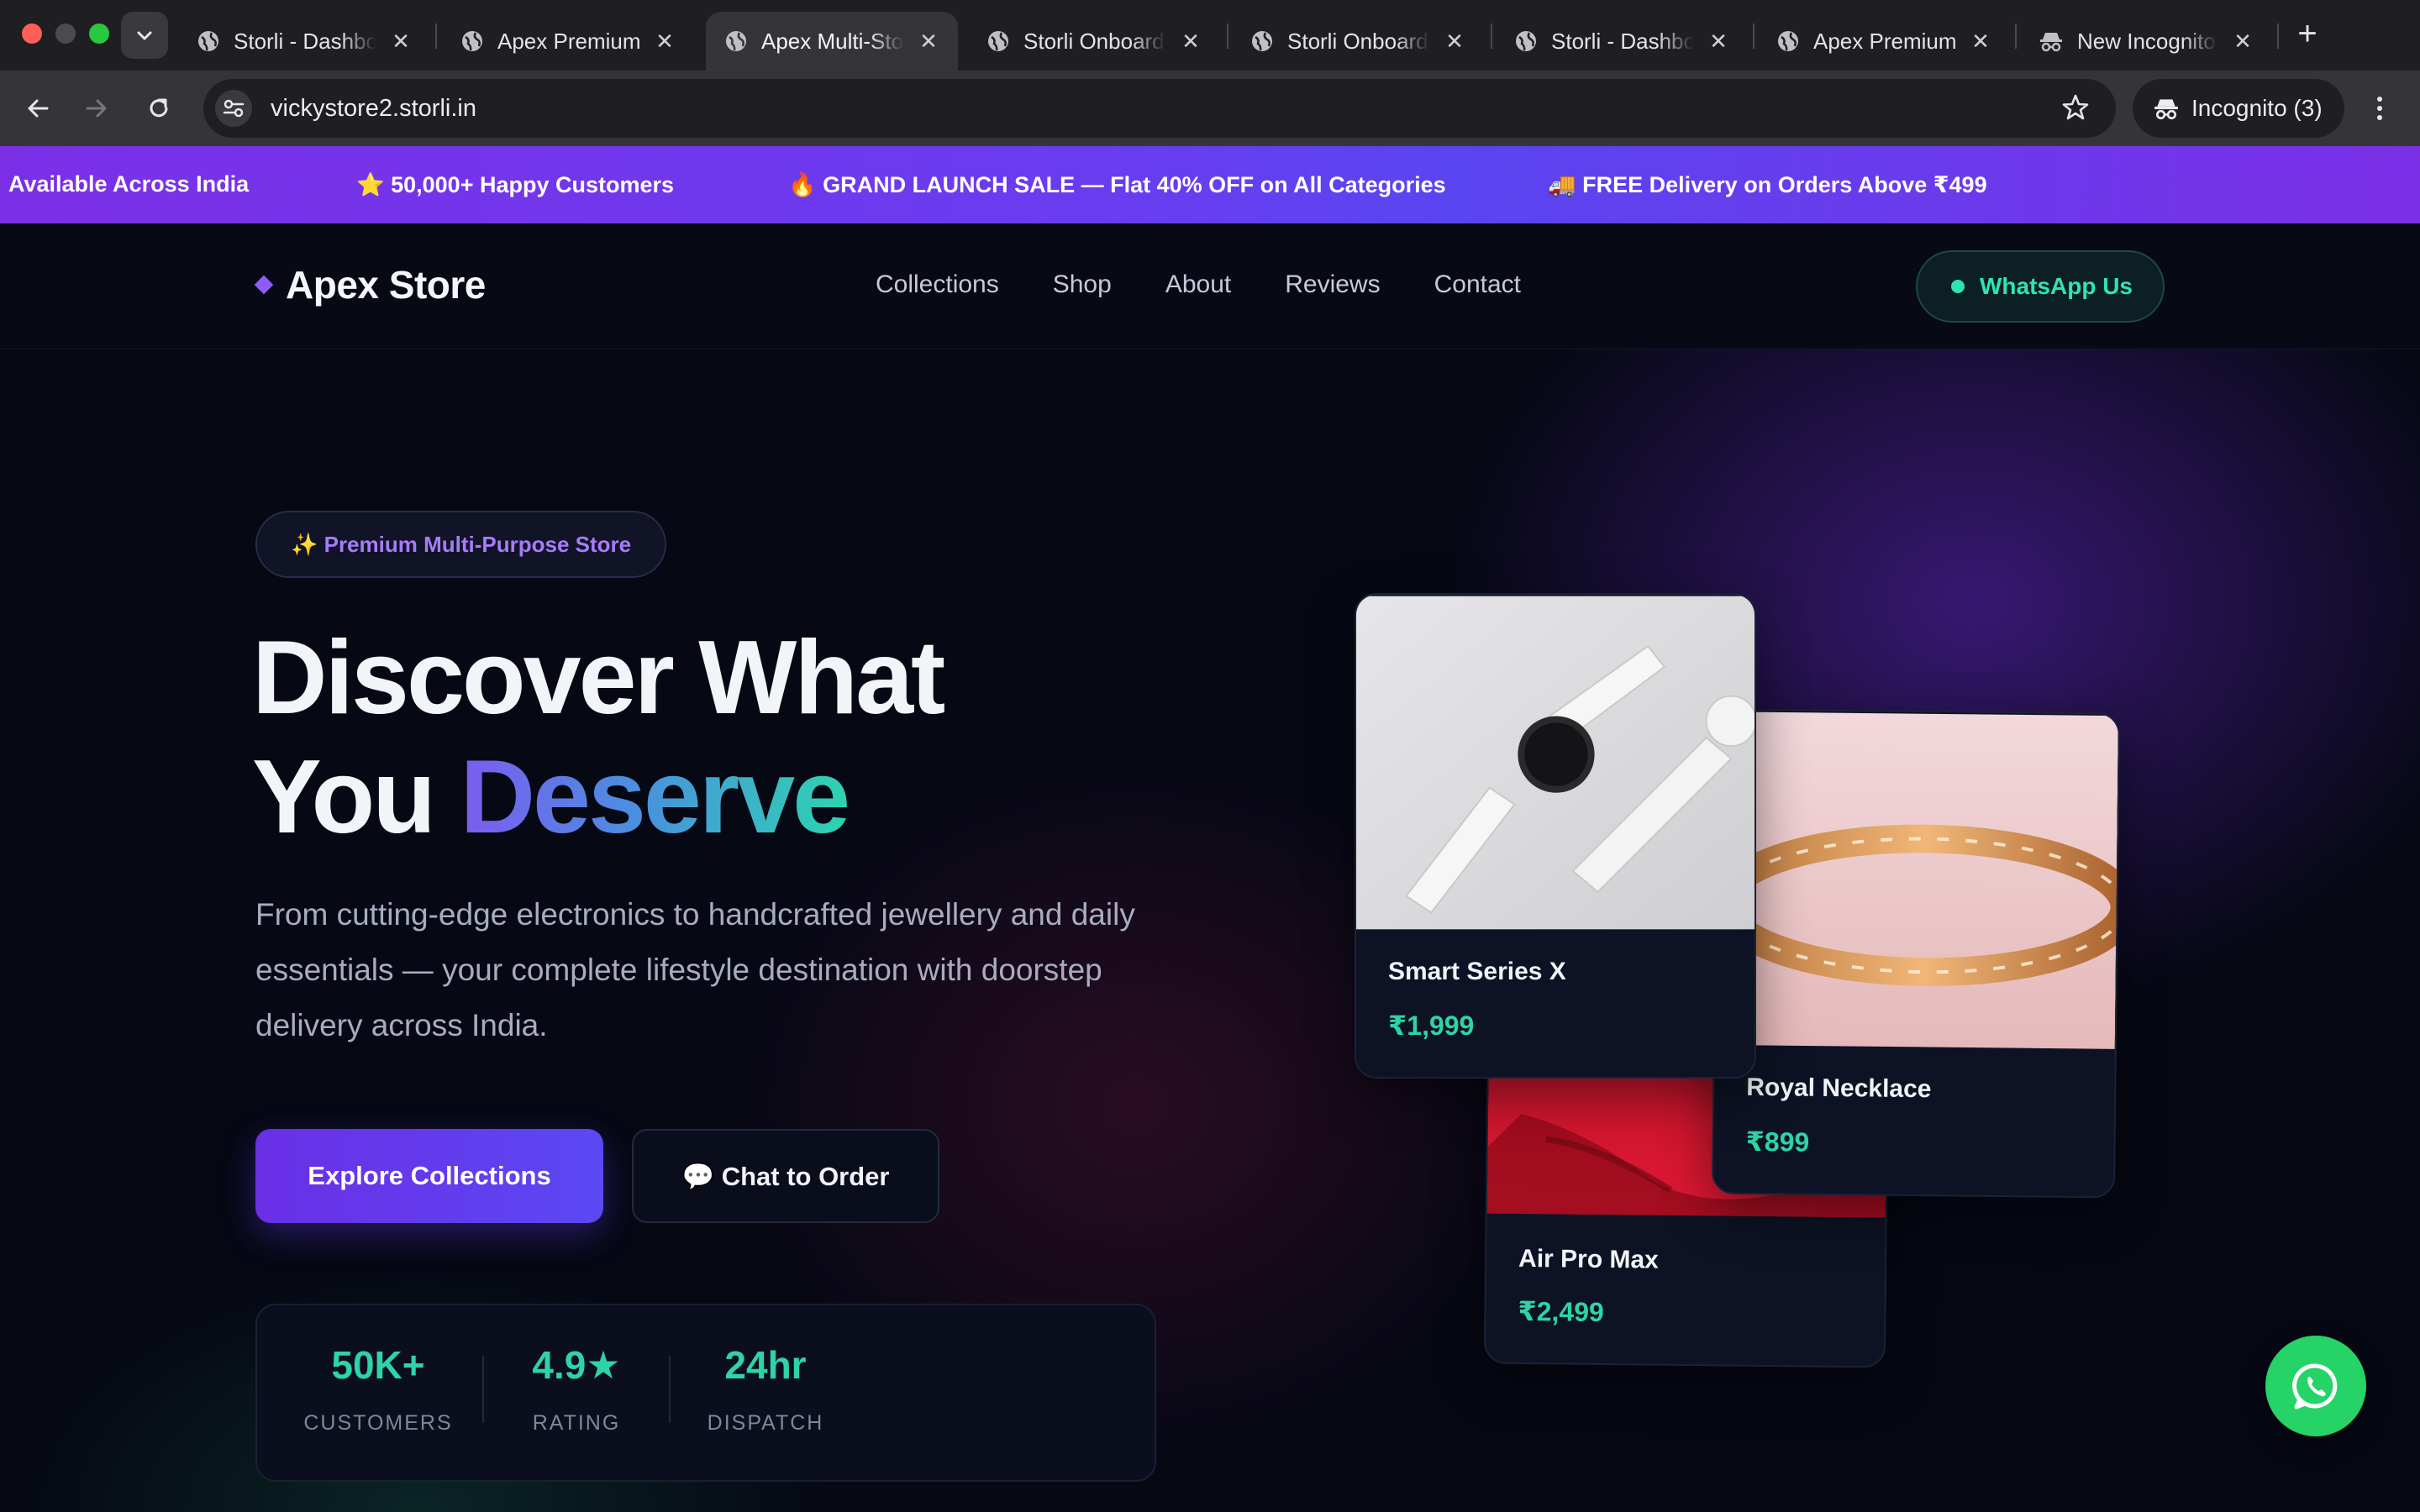 The height and width of the screenshot is (1512, 2420). Describe the element at coordinates (832, 41) in the screenshot. I see `tab-apex-multi-store: Apex Multi-Store ✕` at that location.